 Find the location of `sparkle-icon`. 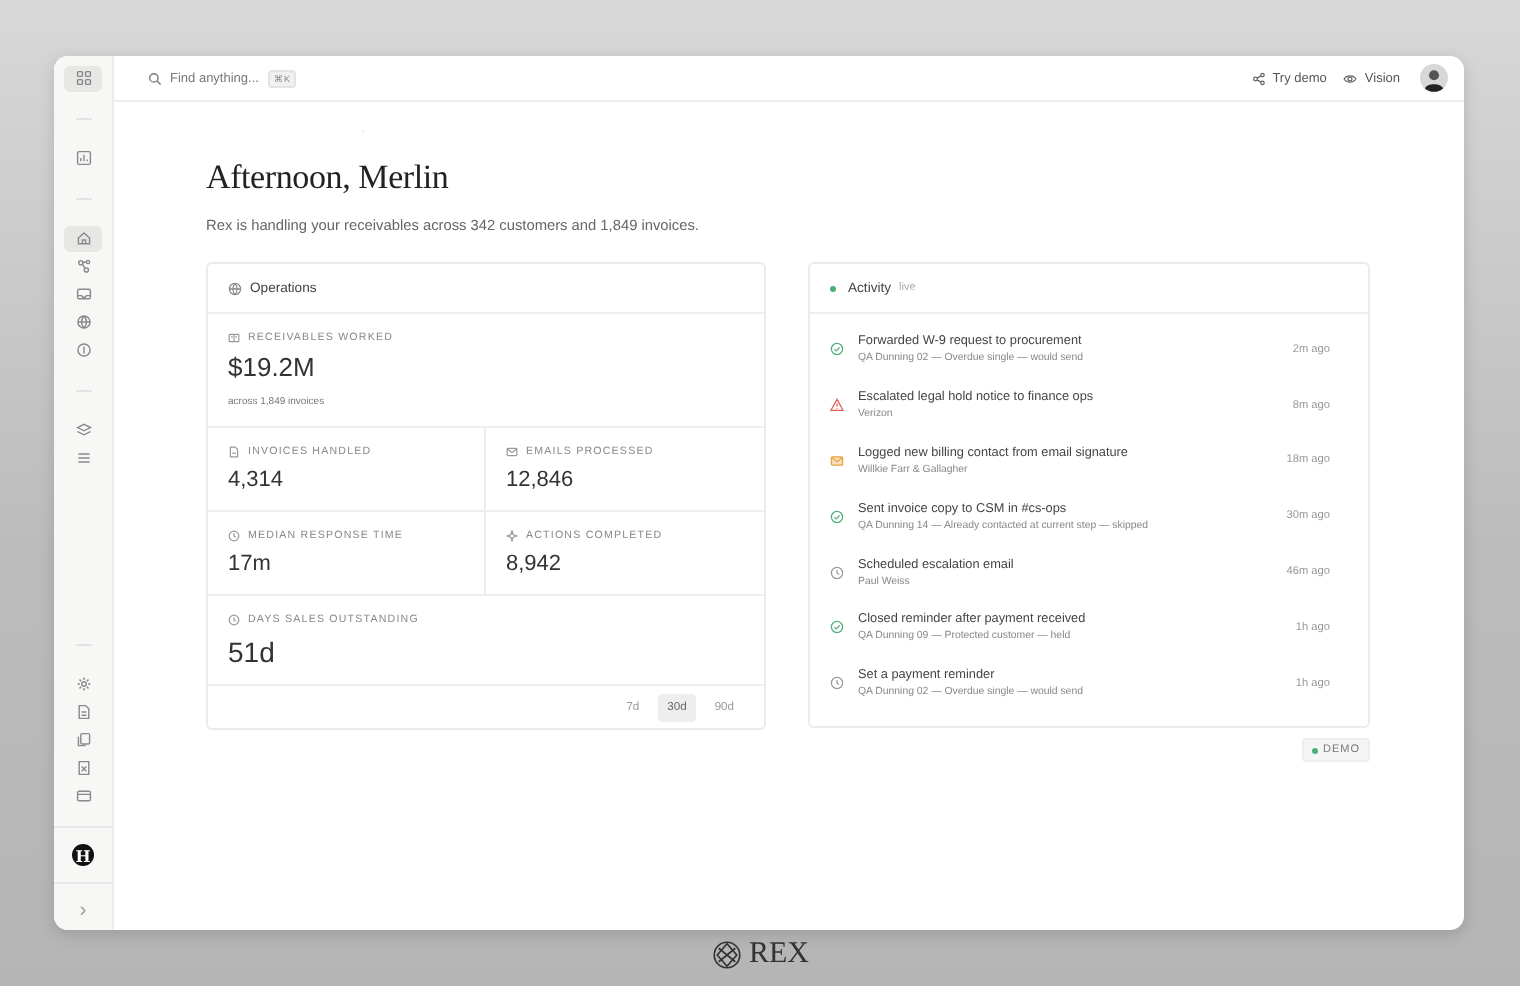

sparkle-icon is located at coordinates (512, 536).